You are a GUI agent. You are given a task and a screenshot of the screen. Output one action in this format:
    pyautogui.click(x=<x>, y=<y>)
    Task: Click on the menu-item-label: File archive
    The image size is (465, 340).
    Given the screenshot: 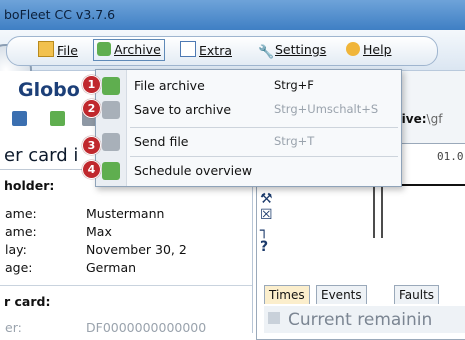 What is the action you would take?
    pyautogui.click(x=169, y=85)
    